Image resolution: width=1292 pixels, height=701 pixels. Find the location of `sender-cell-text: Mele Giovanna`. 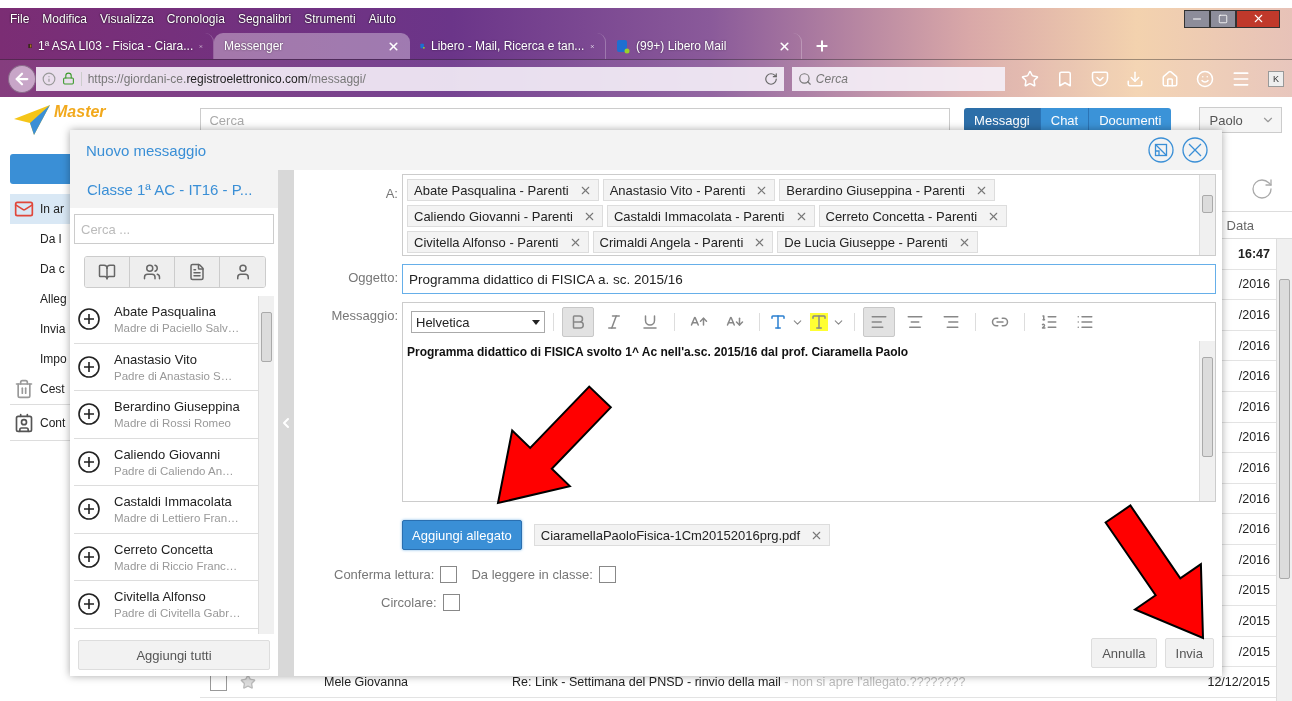

sender-cell-text: Mele Giovanna is located at coordinates (367, 682).